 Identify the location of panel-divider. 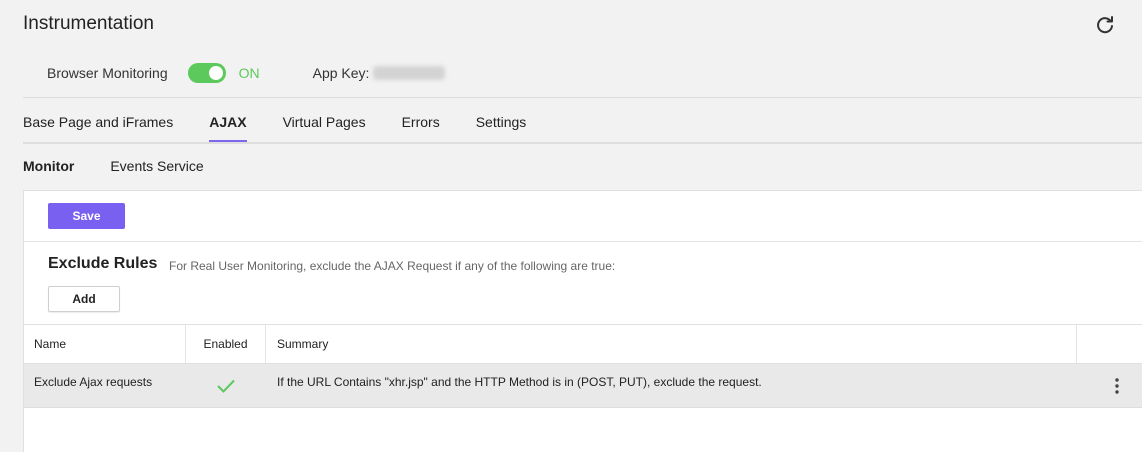
(583, 241).